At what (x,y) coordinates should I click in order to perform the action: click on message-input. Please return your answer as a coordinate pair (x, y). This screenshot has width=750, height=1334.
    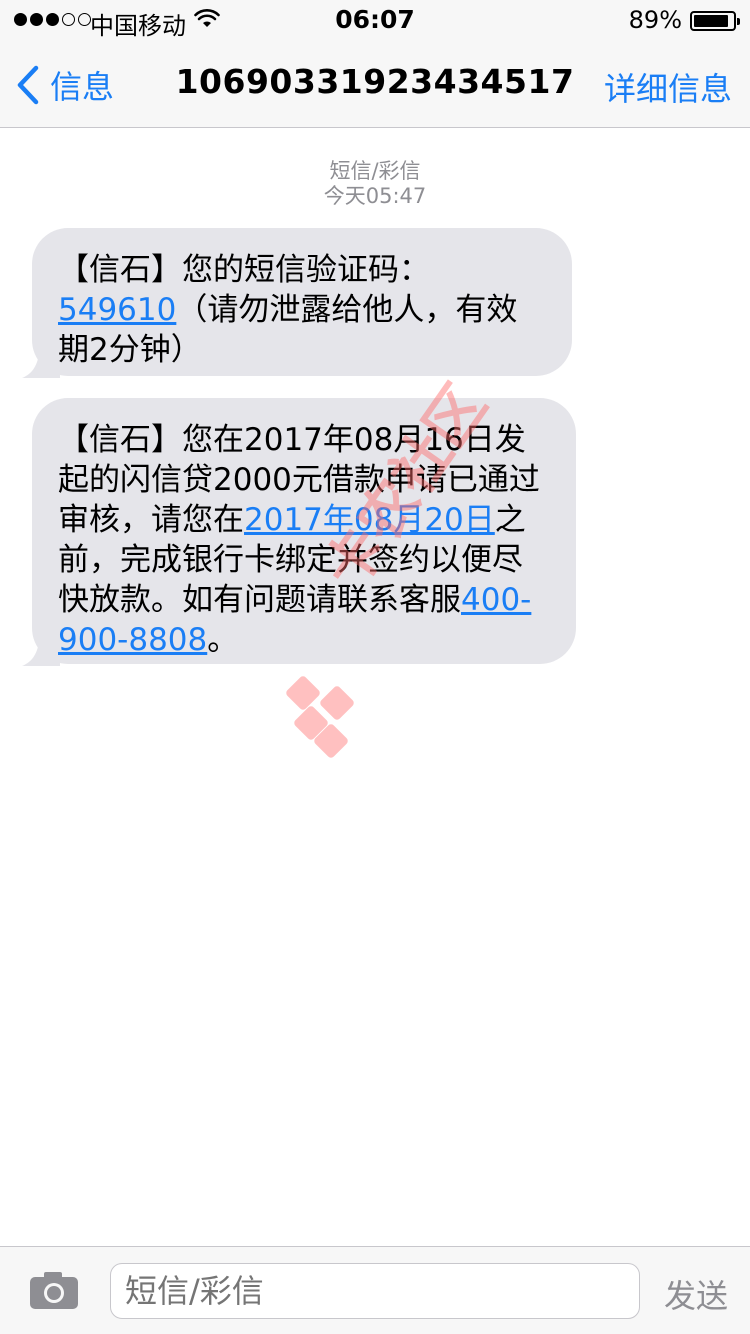
    Looking at the image, I should click on (375, 1291).